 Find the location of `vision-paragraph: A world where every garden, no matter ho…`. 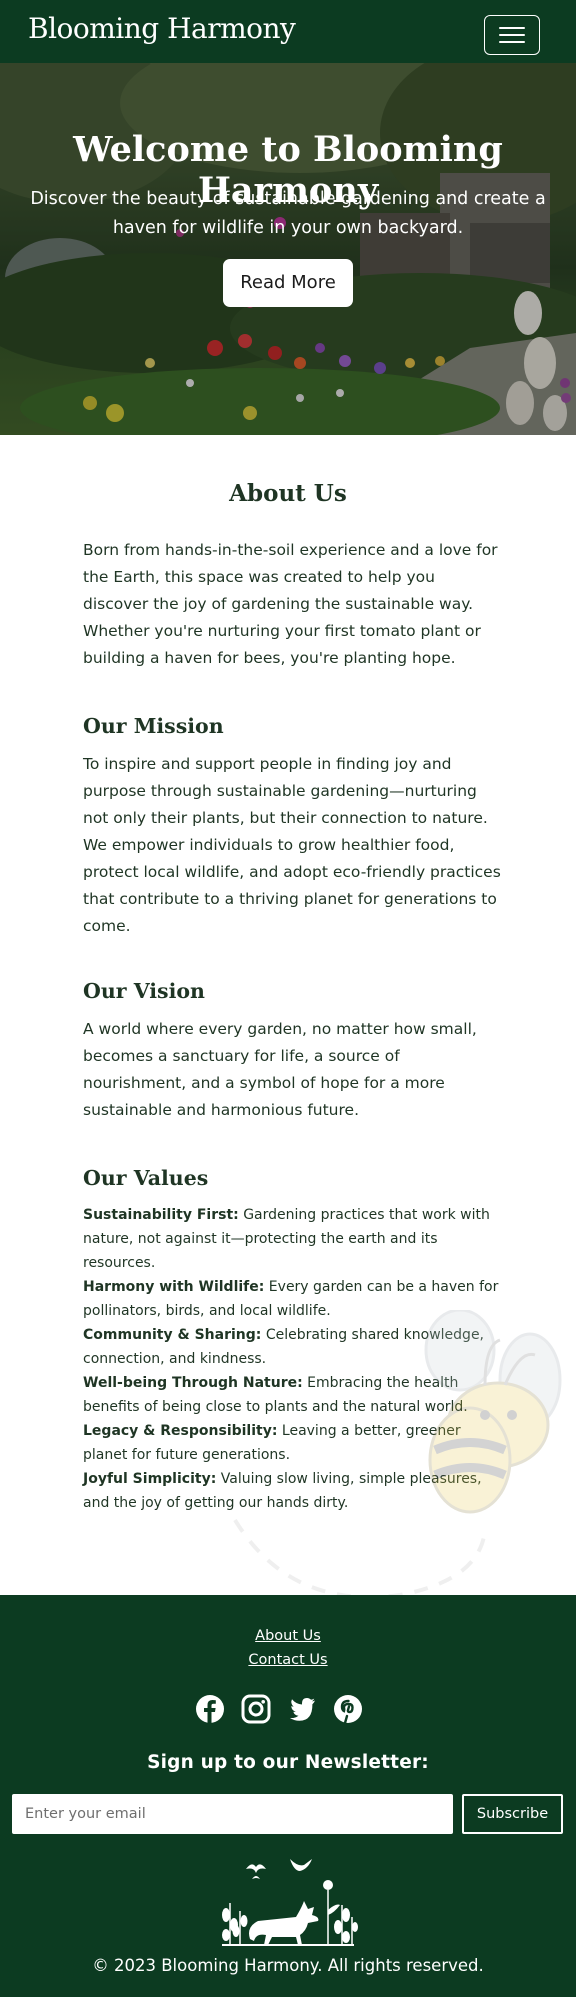

vision-paragraph: A world where every garden, no matter ho… is located at coordinates (280, 1069).